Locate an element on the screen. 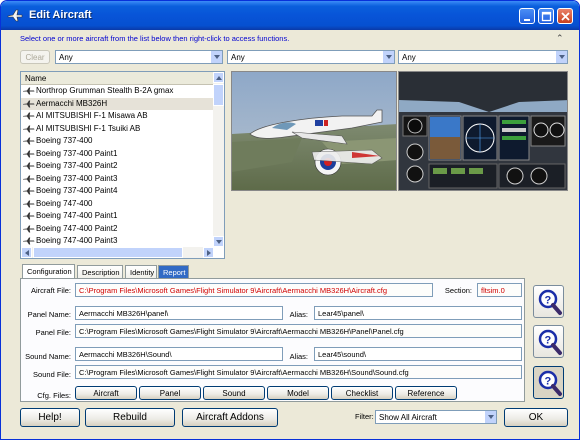 The image size is (580, 440). filter-combo-3-value: Any is located at coordinates (409, 57).